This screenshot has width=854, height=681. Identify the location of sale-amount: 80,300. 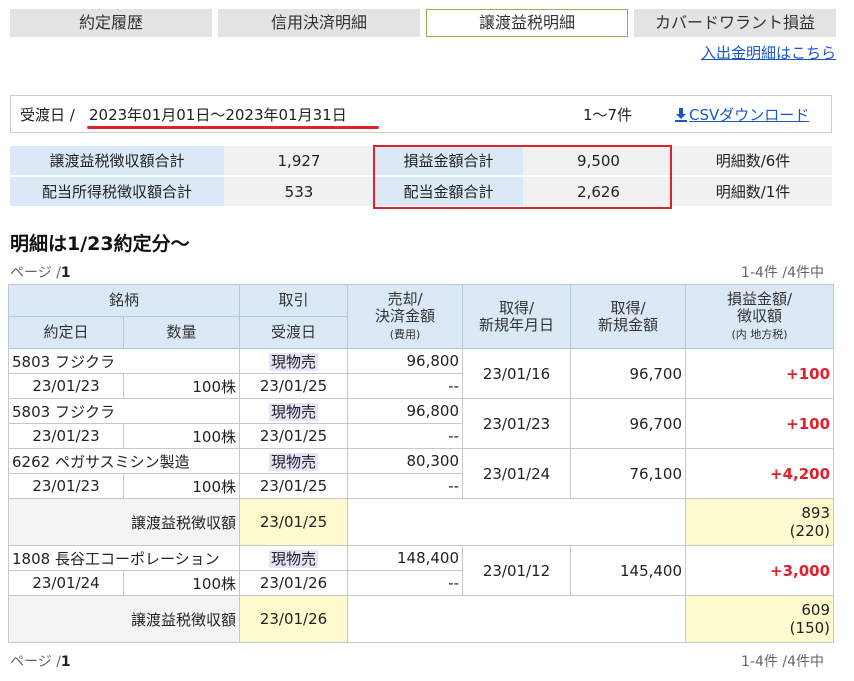
(405, 461).